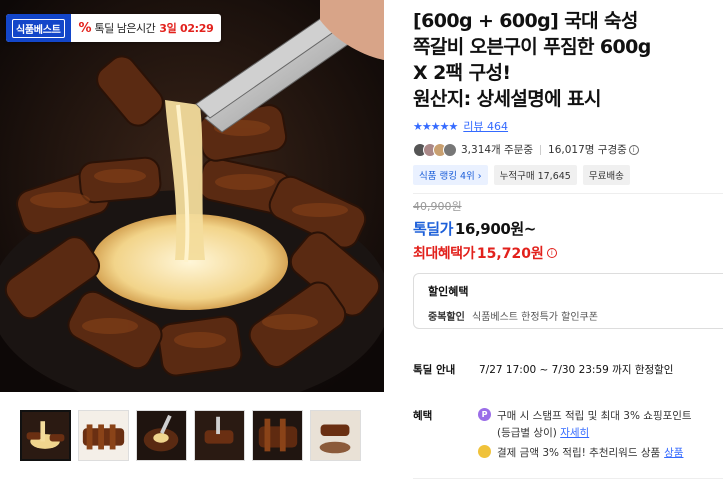 The image size is (723, 486). Describe the element at coordinates (535, 175) in the screenshot. I see `cumulative-purchase-badge: 누적구매 17,645` at that location.